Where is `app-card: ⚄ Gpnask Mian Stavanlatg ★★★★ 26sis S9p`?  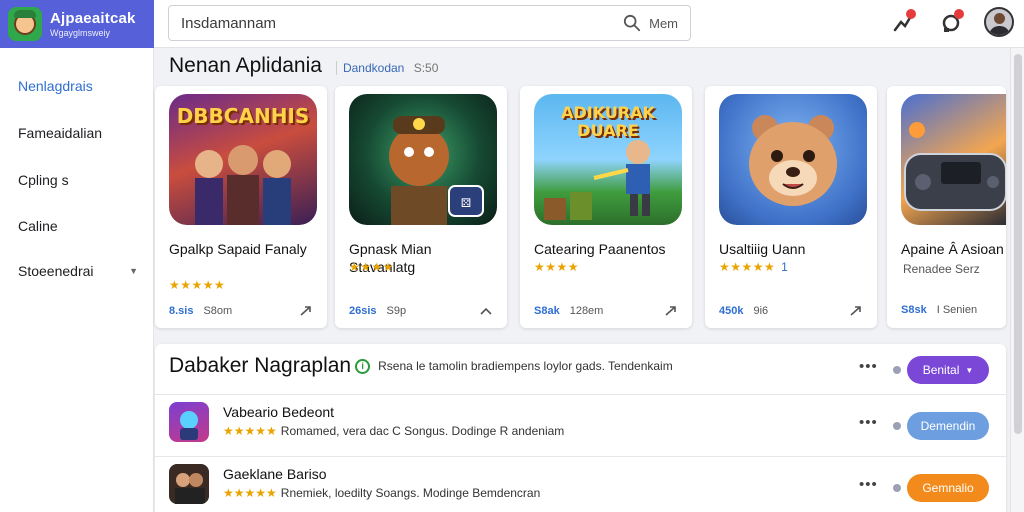 app-card: ⚄ Gpnask Mian Stavanlatg ★★★★ 26sis S9p is located at coordinates (421, 207).